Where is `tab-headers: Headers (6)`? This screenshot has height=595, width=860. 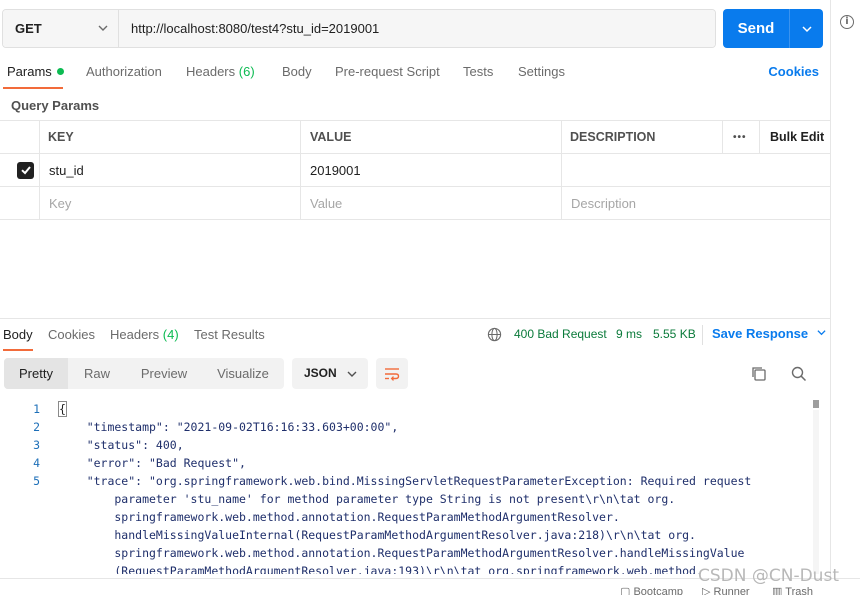 tab-headers: Headers (6) is located at coordinates (220, 71).